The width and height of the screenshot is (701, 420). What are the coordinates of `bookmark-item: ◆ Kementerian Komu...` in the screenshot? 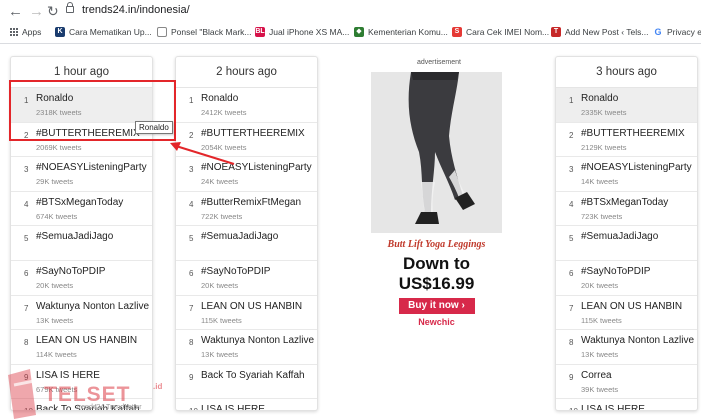 It's located at (401, 32).